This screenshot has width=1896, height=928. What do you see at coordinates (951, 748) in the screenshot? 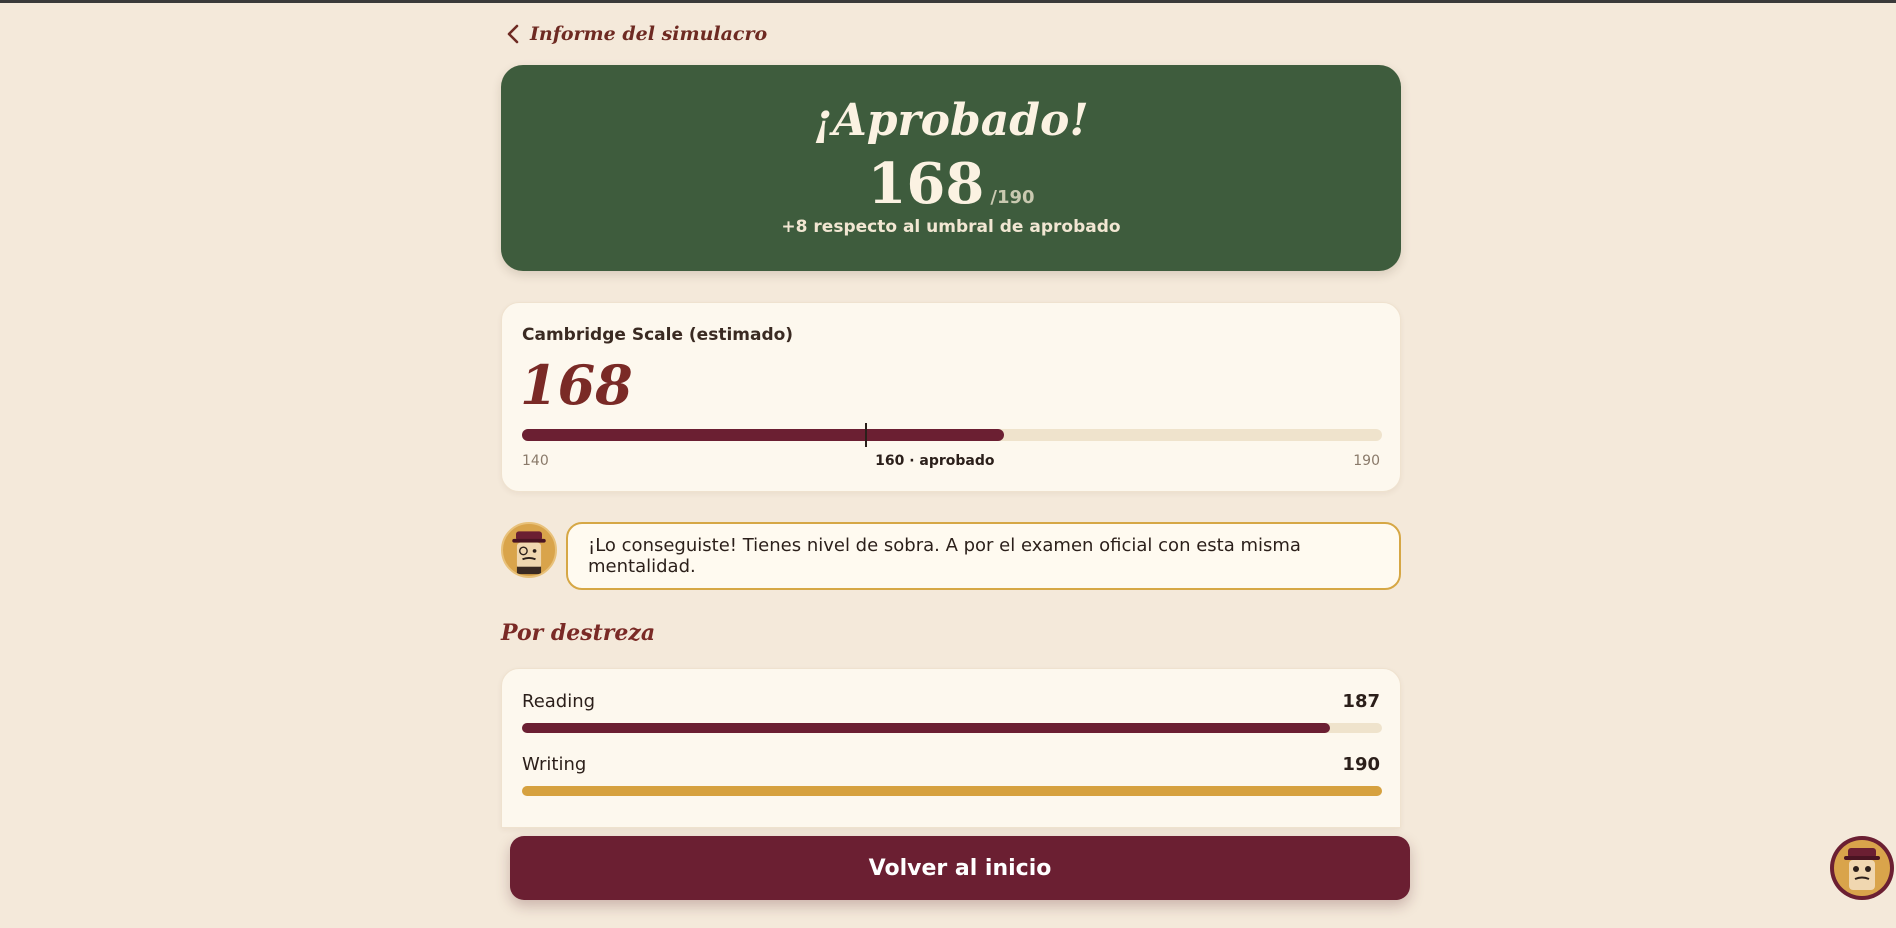
I see `skills-card: Reading 187 Writing 190` at bounding box center [951, 748].